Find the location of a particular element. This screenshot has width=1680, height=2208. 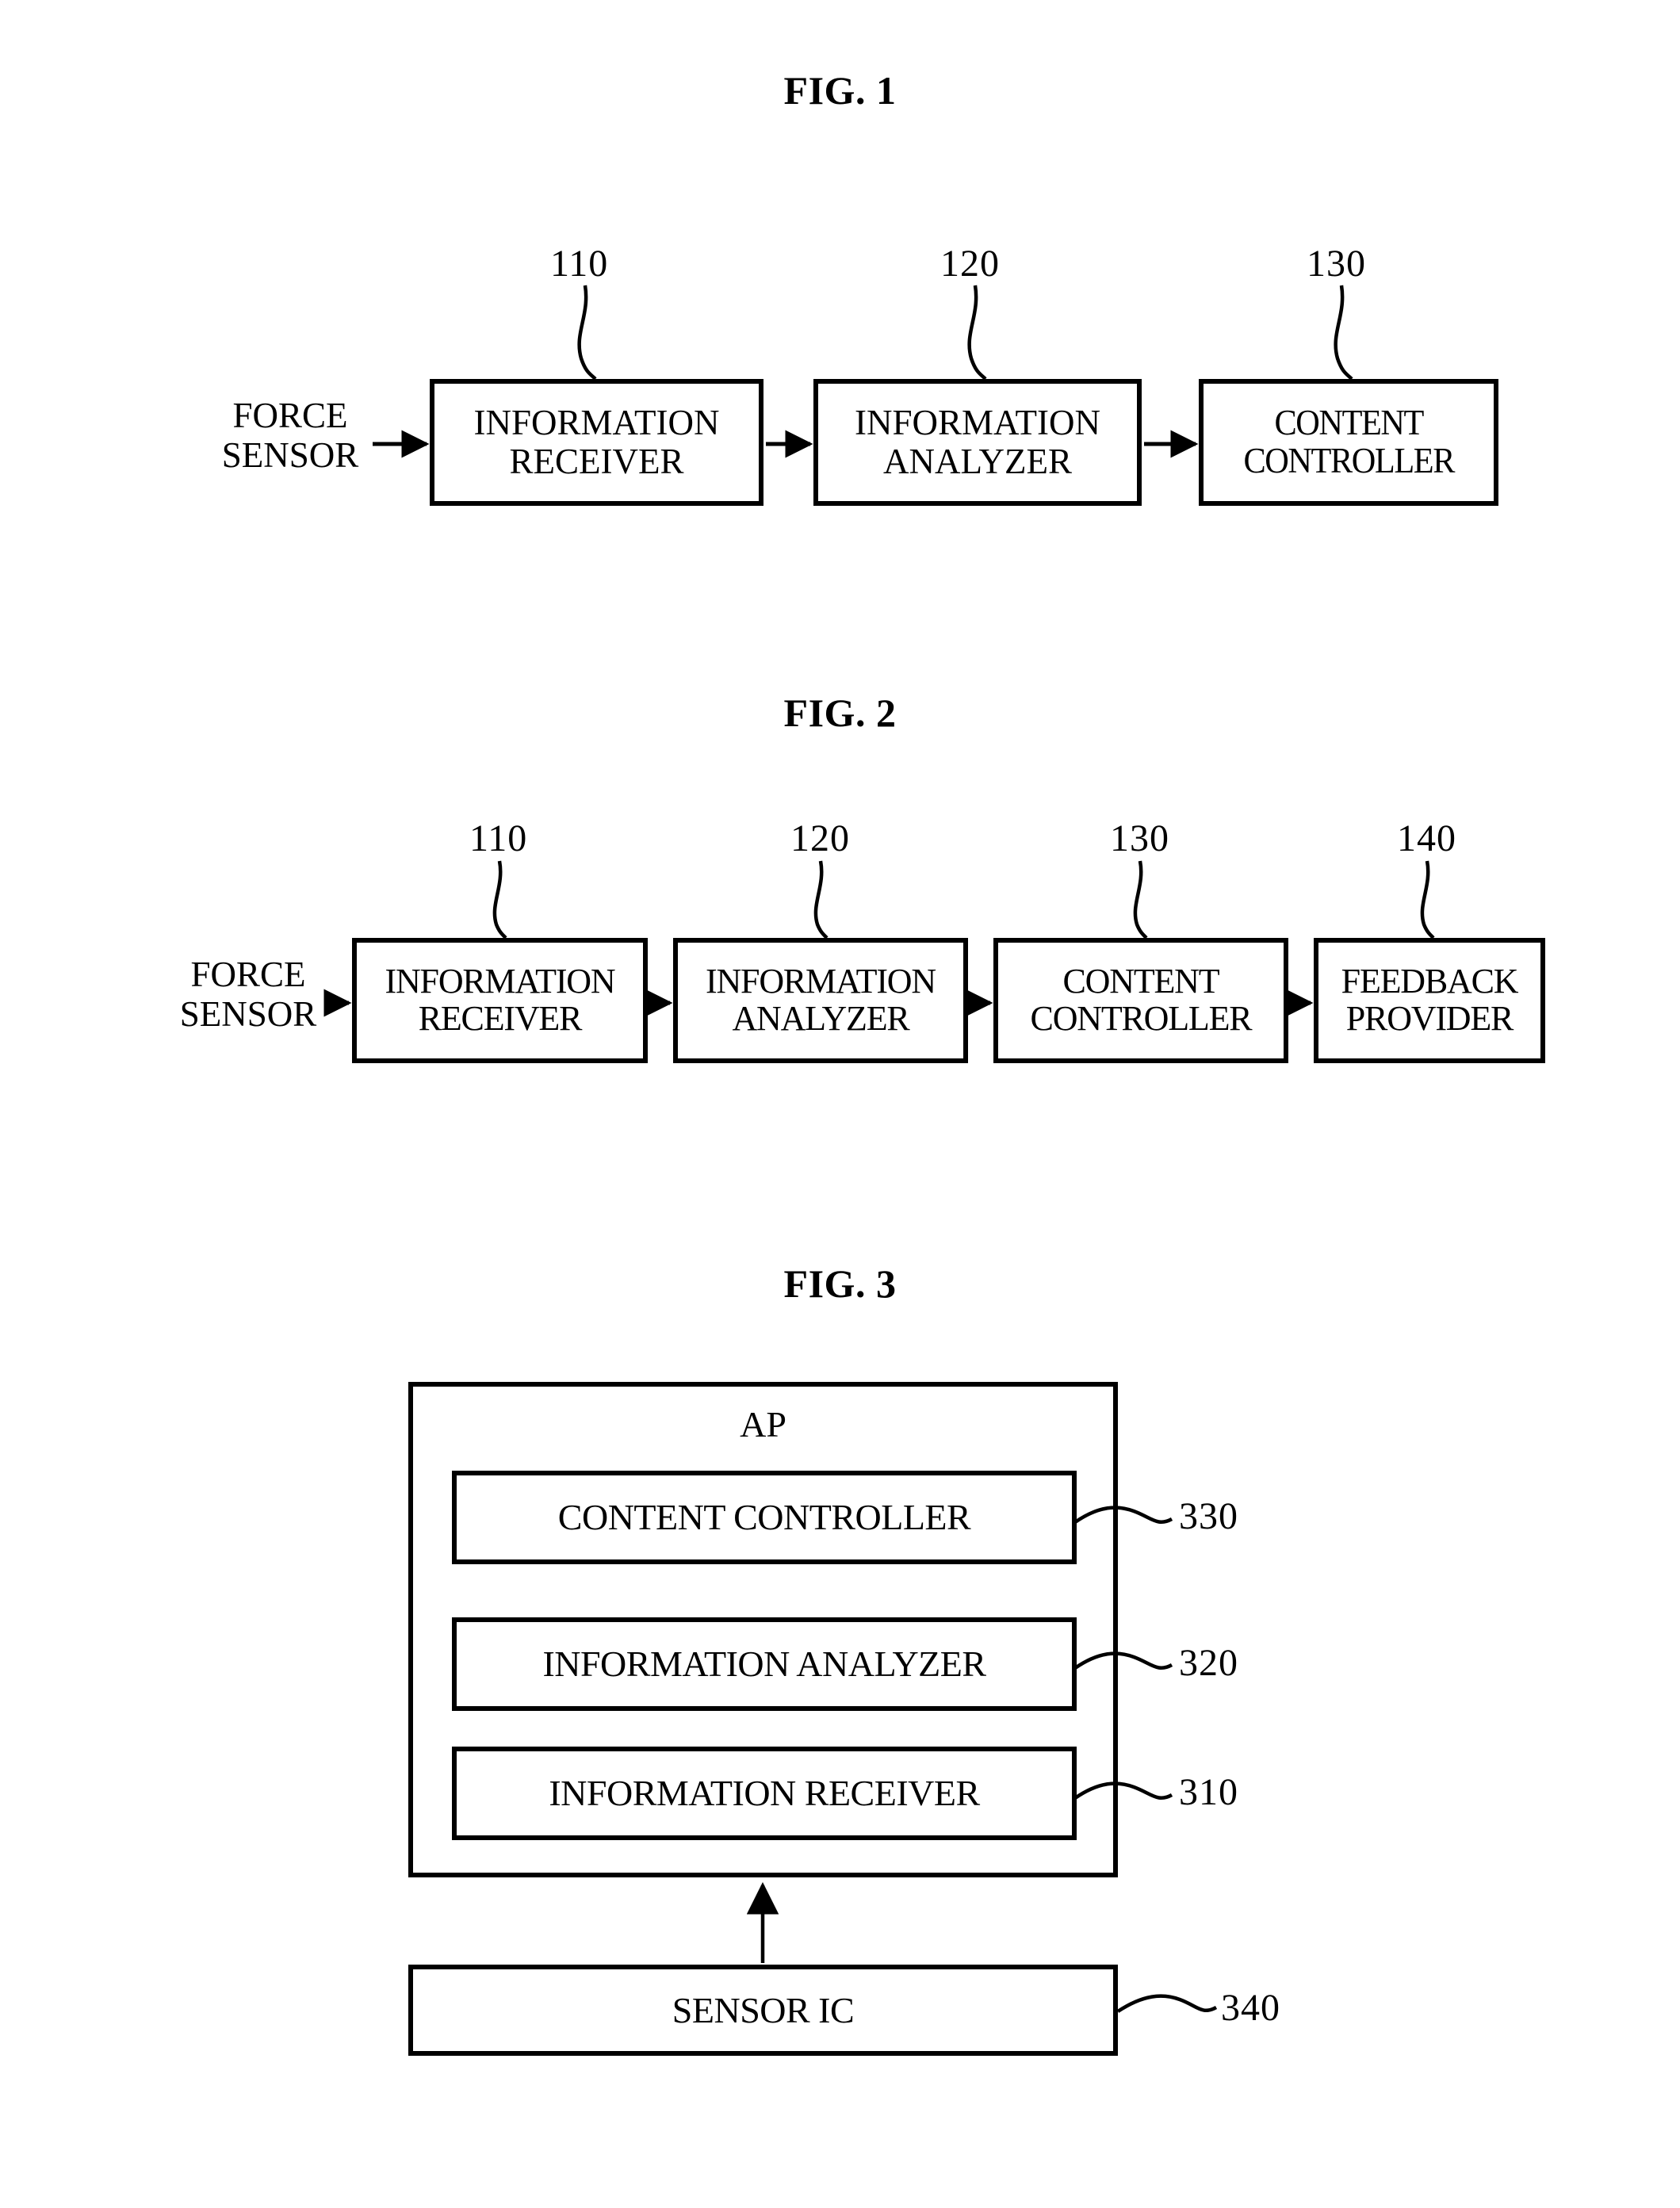

figure-2-ref-130: 130 is located at coordinates (1139, 838).